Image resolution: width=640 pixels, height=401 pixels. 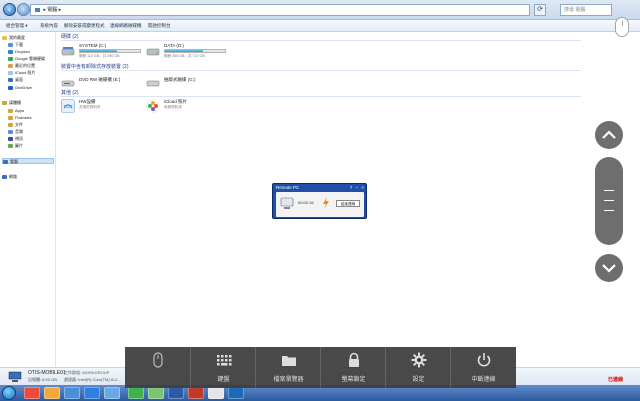 What do you see at coordinates (15, 139) in the screenshot?
I see `sidebar-item-videos: 視訊` at bounding box center [15, 139].